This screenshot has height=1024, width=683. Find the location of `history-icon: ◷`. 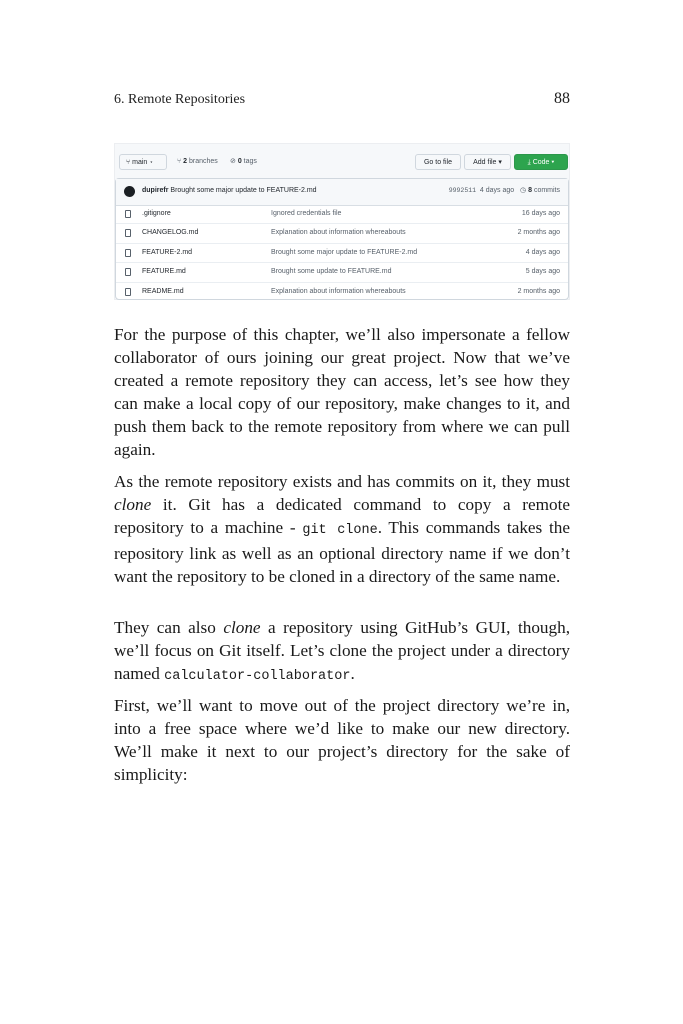

history-icon: ◷ is located at coordinates (524, 190).